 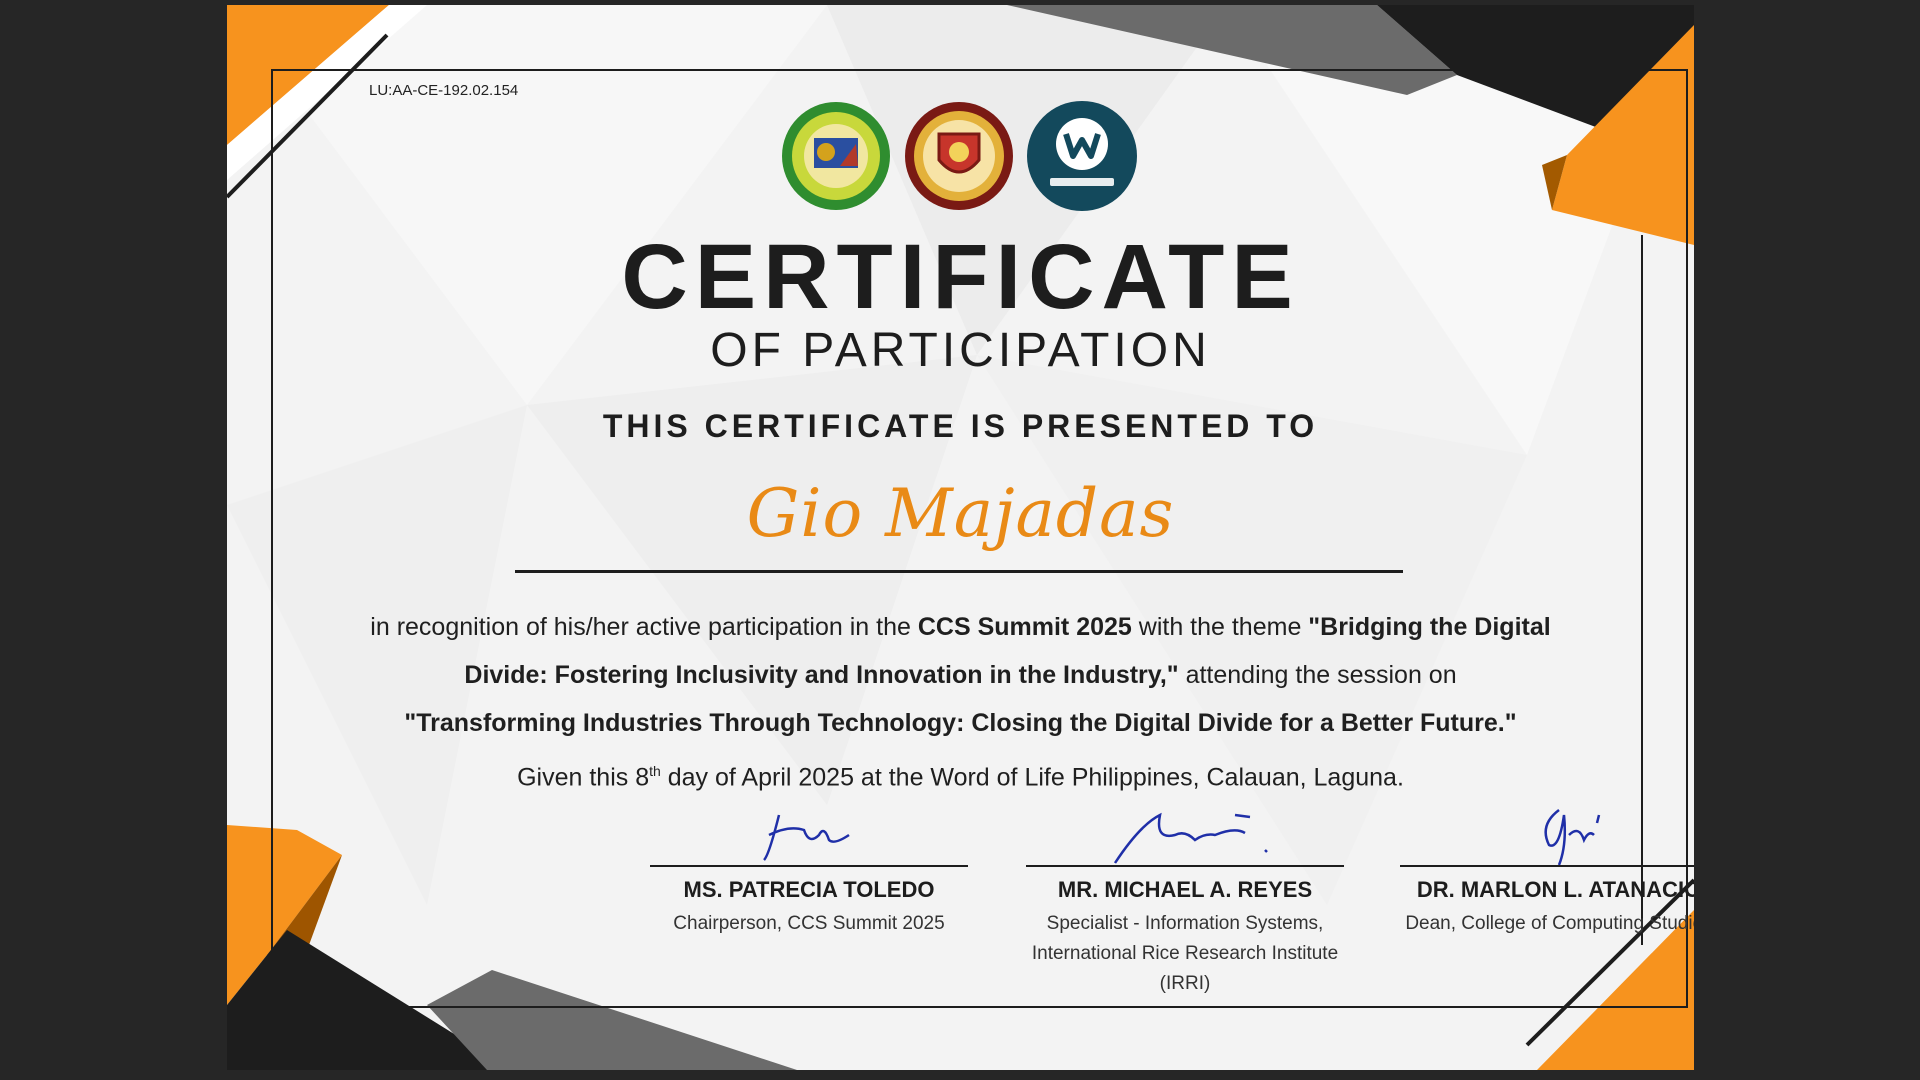 I want to click on theme-intro: with the theme, so click(x=1220, y=627).